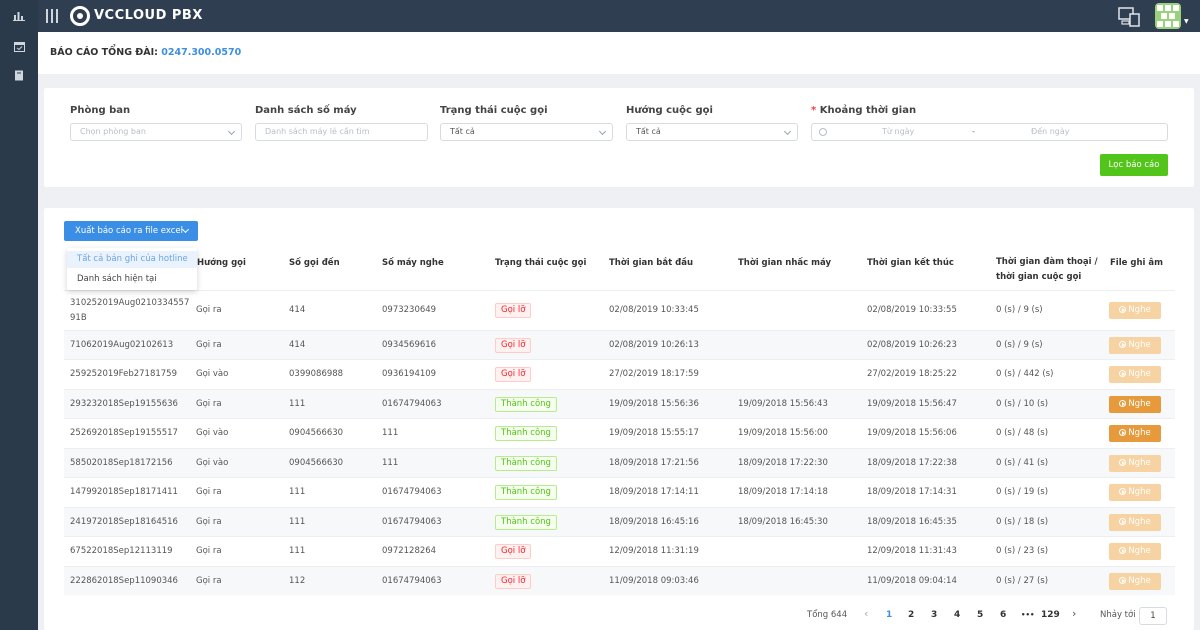  Describe the element at coordinates (898, 132) in the screenshot. I see `from-date: Từ ngày` at that location.